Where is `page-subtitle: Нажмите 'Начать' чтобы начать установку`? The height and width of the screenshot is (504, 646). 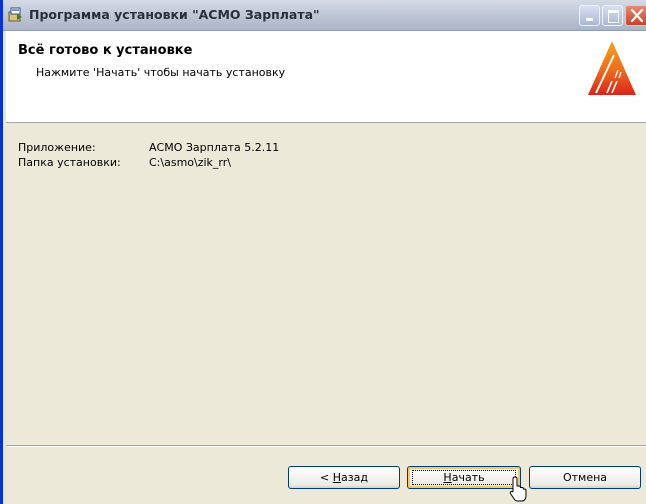 page-subtitle: Нажмите 'Начать' чтобы начать установку is located at coordinates (161, 72).